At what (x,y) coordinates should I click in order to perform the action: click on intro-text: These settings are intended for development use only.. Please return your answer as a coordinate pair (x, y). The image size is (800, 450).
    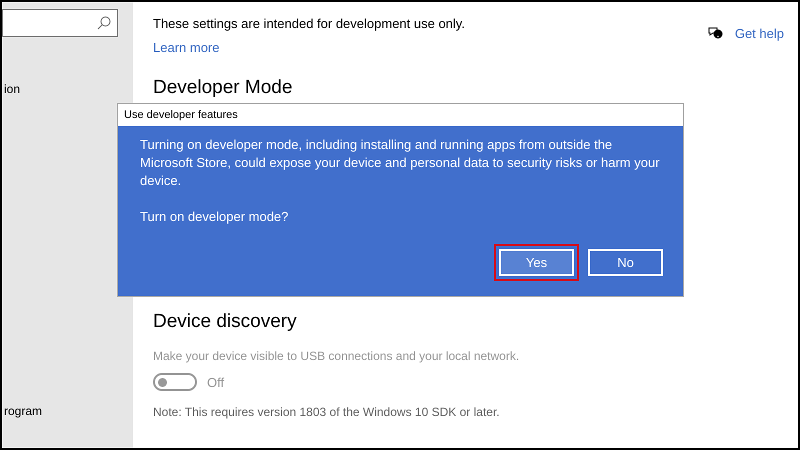
    Looking at the image, I should click on (309, 23).